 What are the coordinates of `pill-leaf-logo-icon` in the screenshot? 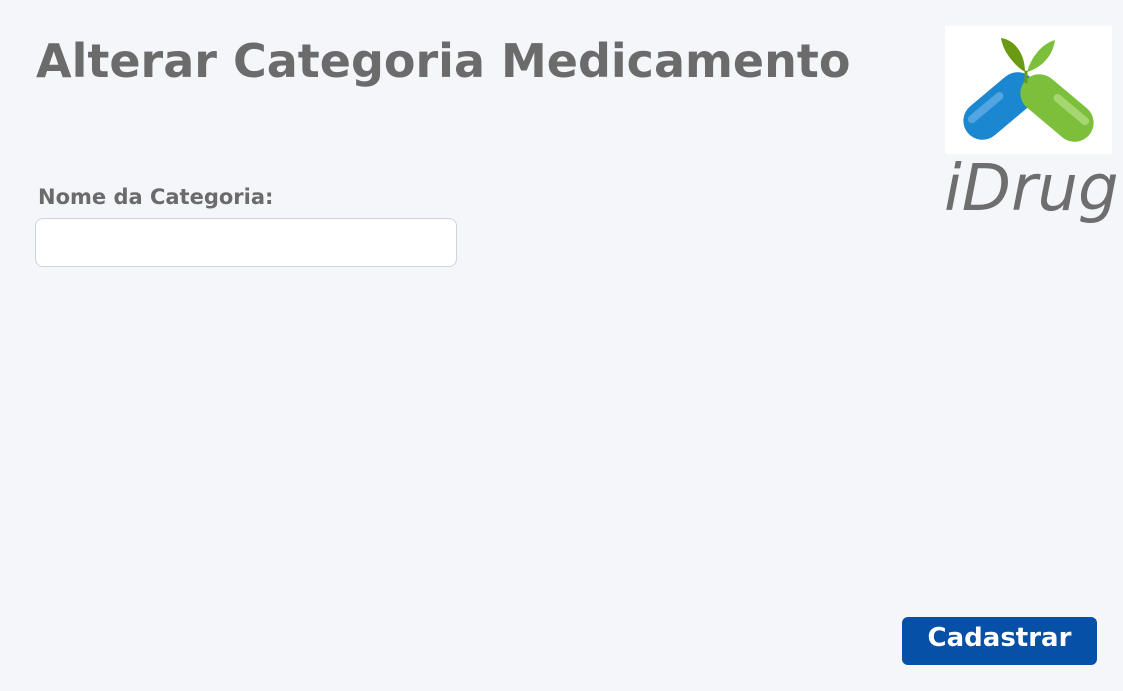 It's located at (1028, 90).